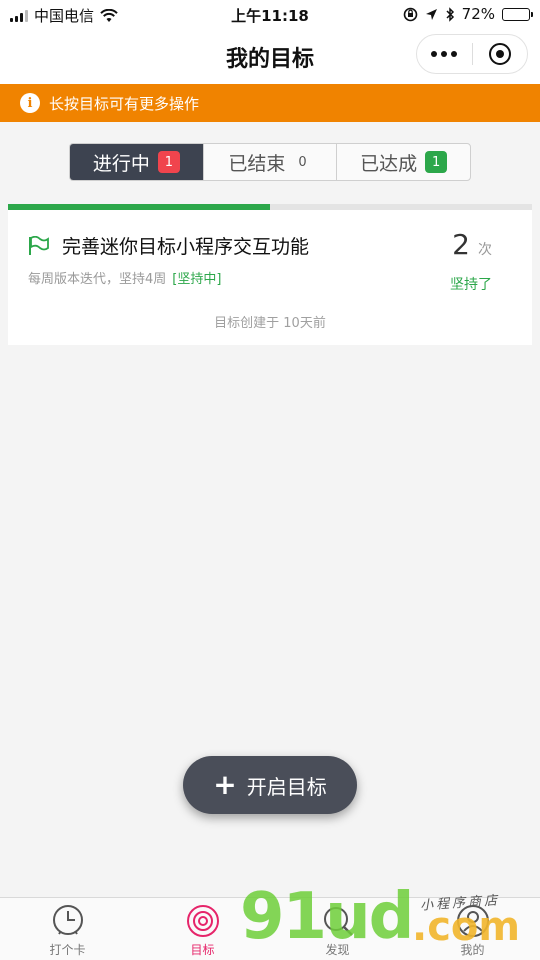 The width and height of the screenshot is (540, 960). I want to click on tabbar-item-checkin: 打个卡, so click(67, 929).